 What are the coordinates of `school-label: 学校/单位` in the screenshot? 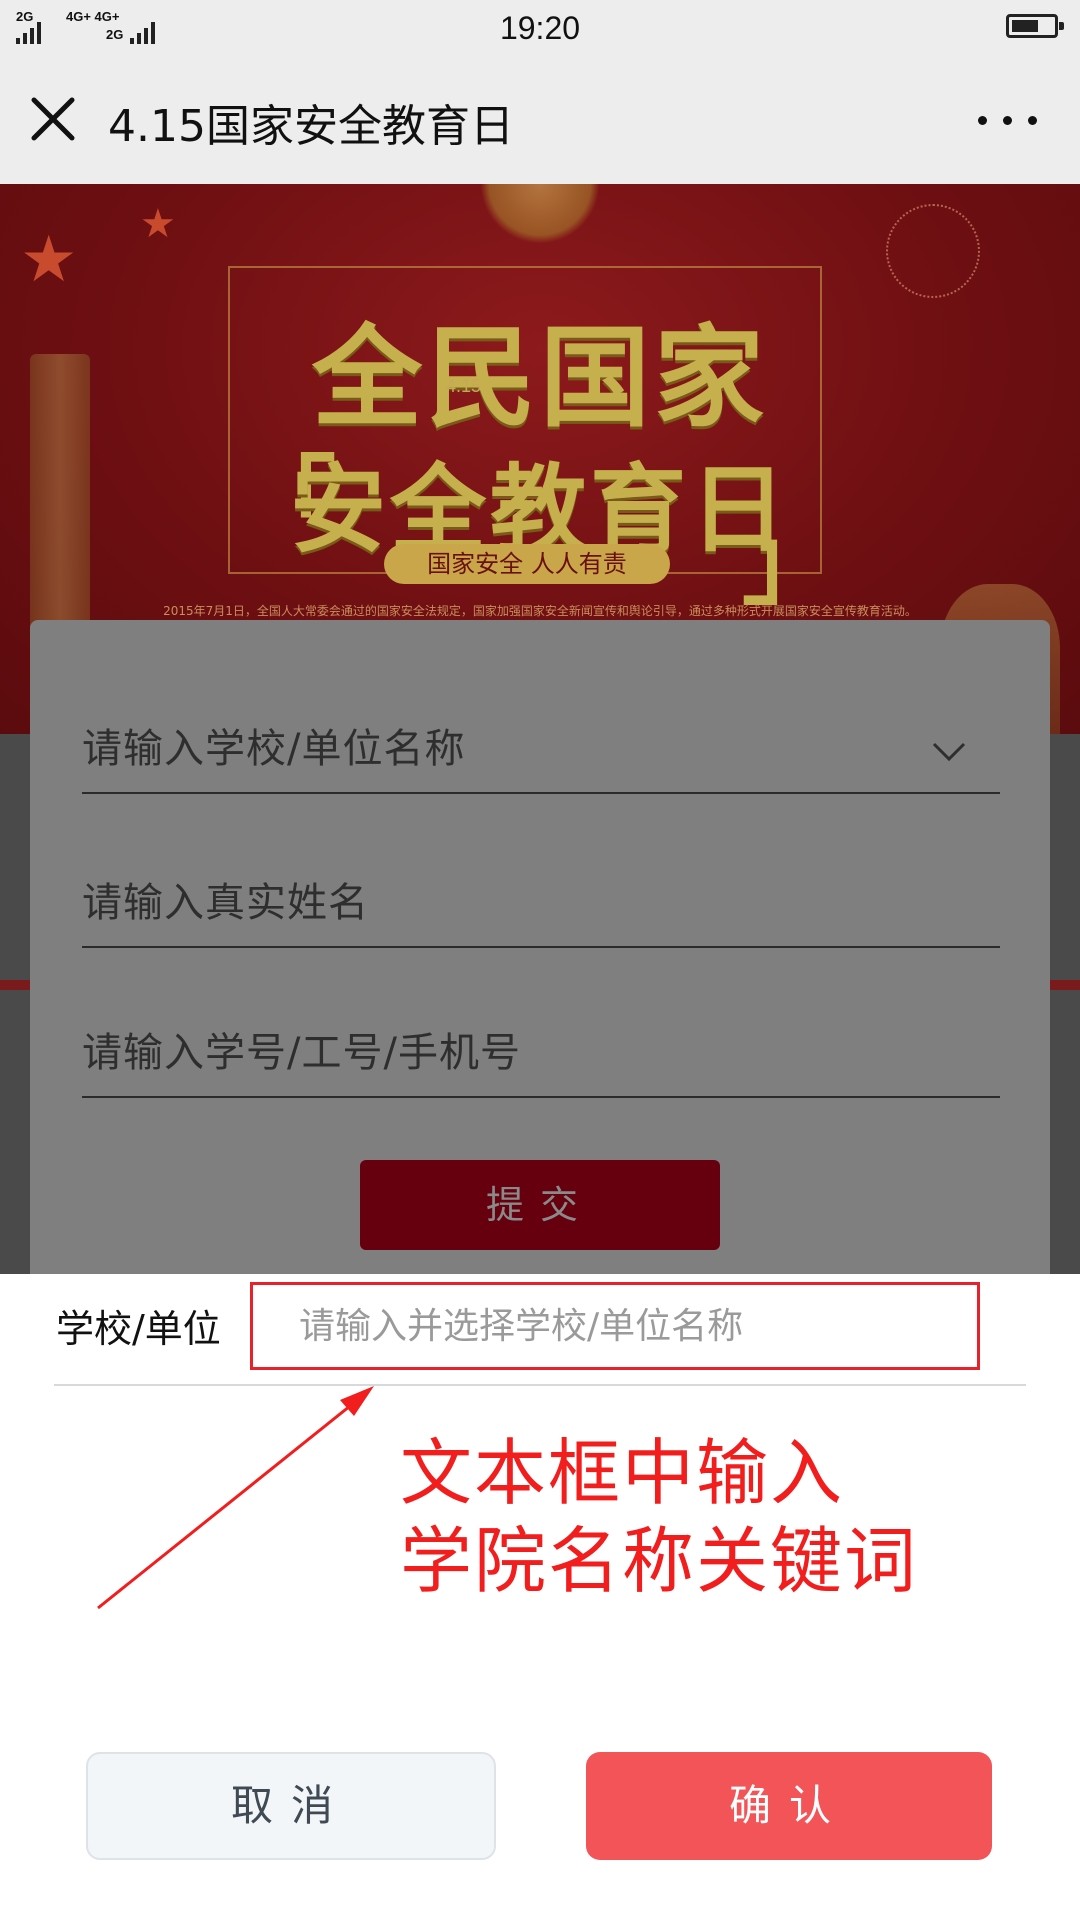 It's located at (138, 1329).